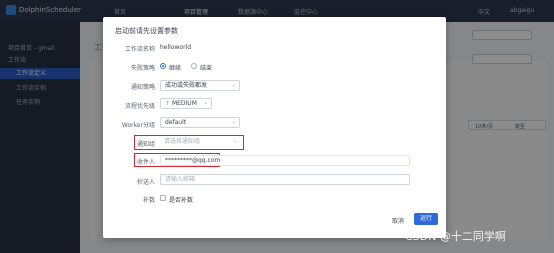 The image size is (554, 253). Describe the element at coordinates (176, 122) in the screenshot. I see `worker-group-value: default` at that location.